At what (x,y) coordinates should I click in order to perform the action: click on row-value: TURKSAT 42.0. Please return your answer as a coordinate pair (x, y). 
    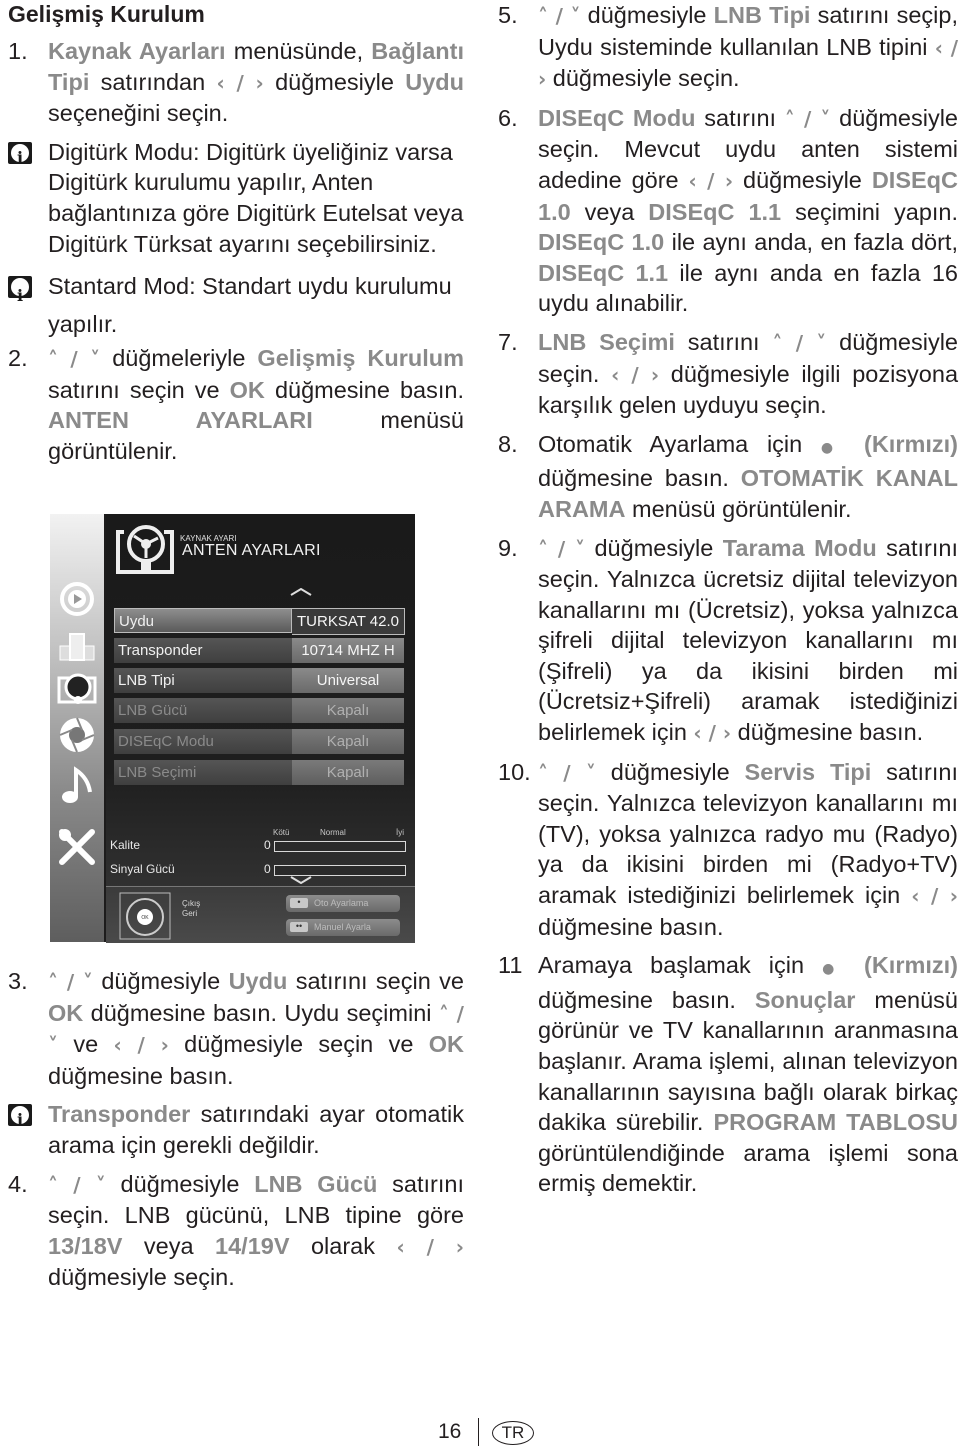
    Looking at the image, I should click on (348, 621).